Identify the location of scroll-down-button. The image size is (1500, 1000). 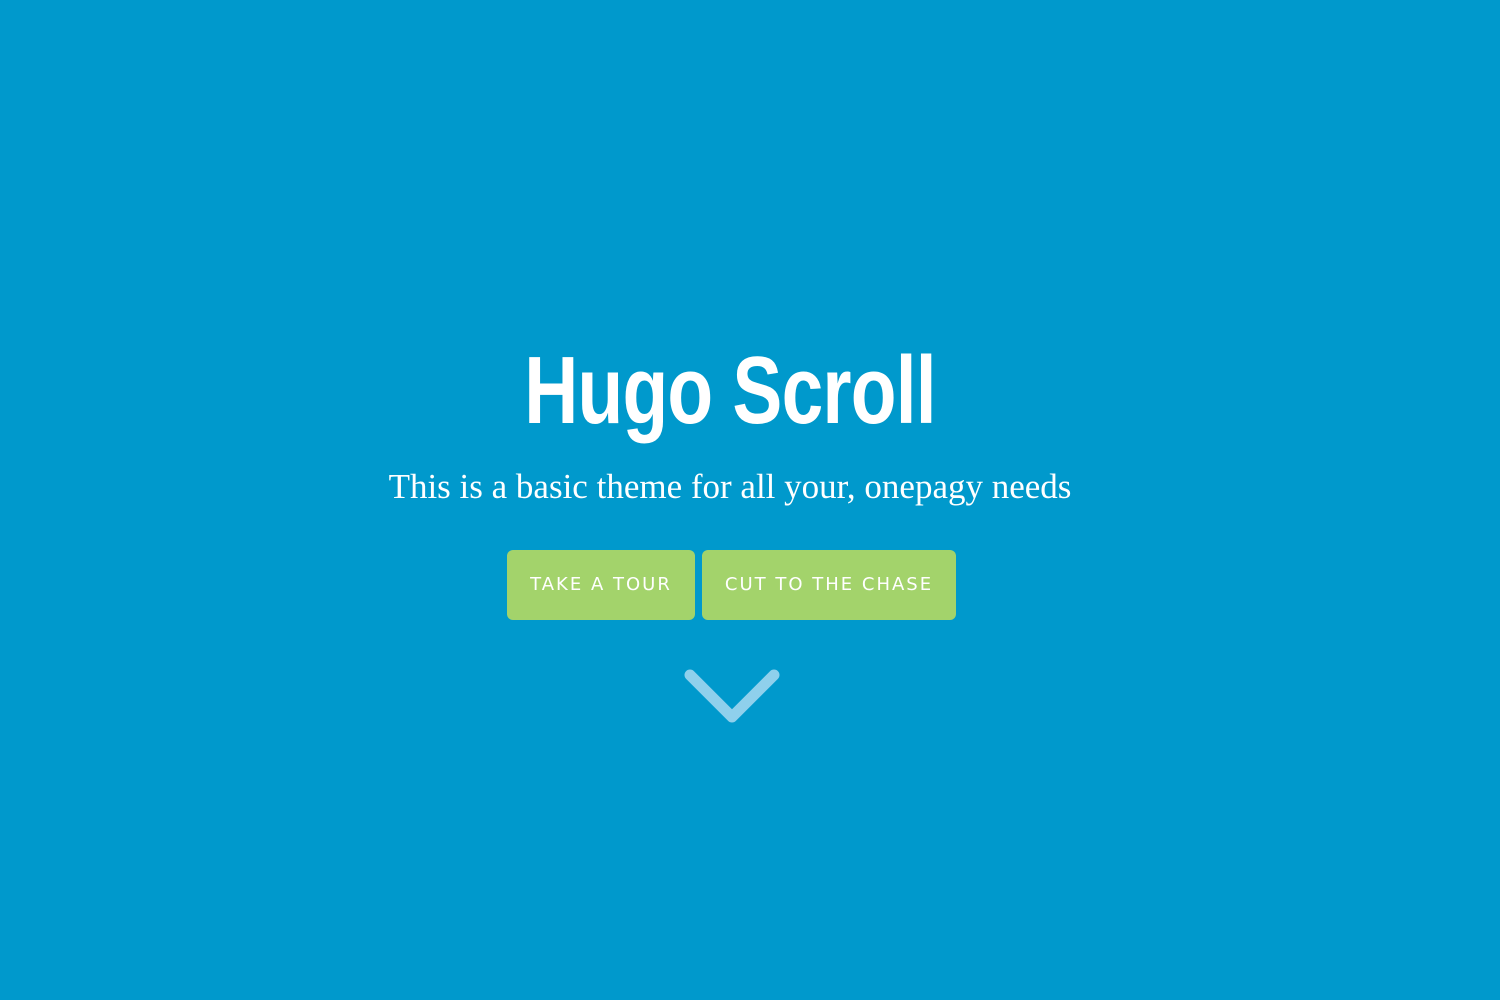
(732, 695).